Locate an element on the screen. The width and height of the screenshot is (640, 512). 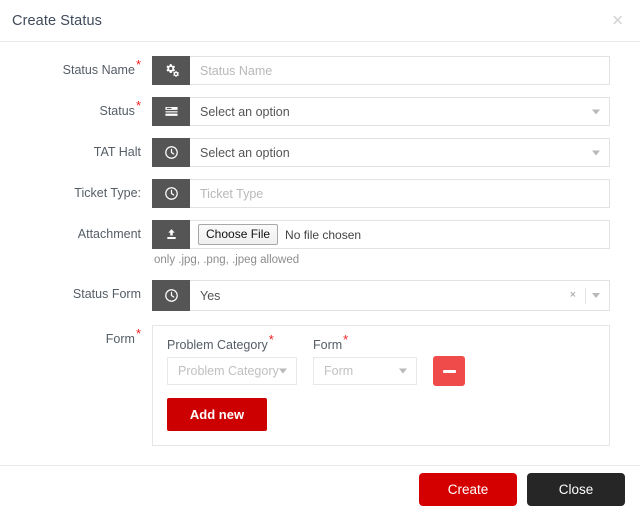
form-mapping-row: Problem Category Form is located at coordinates (381, 371).